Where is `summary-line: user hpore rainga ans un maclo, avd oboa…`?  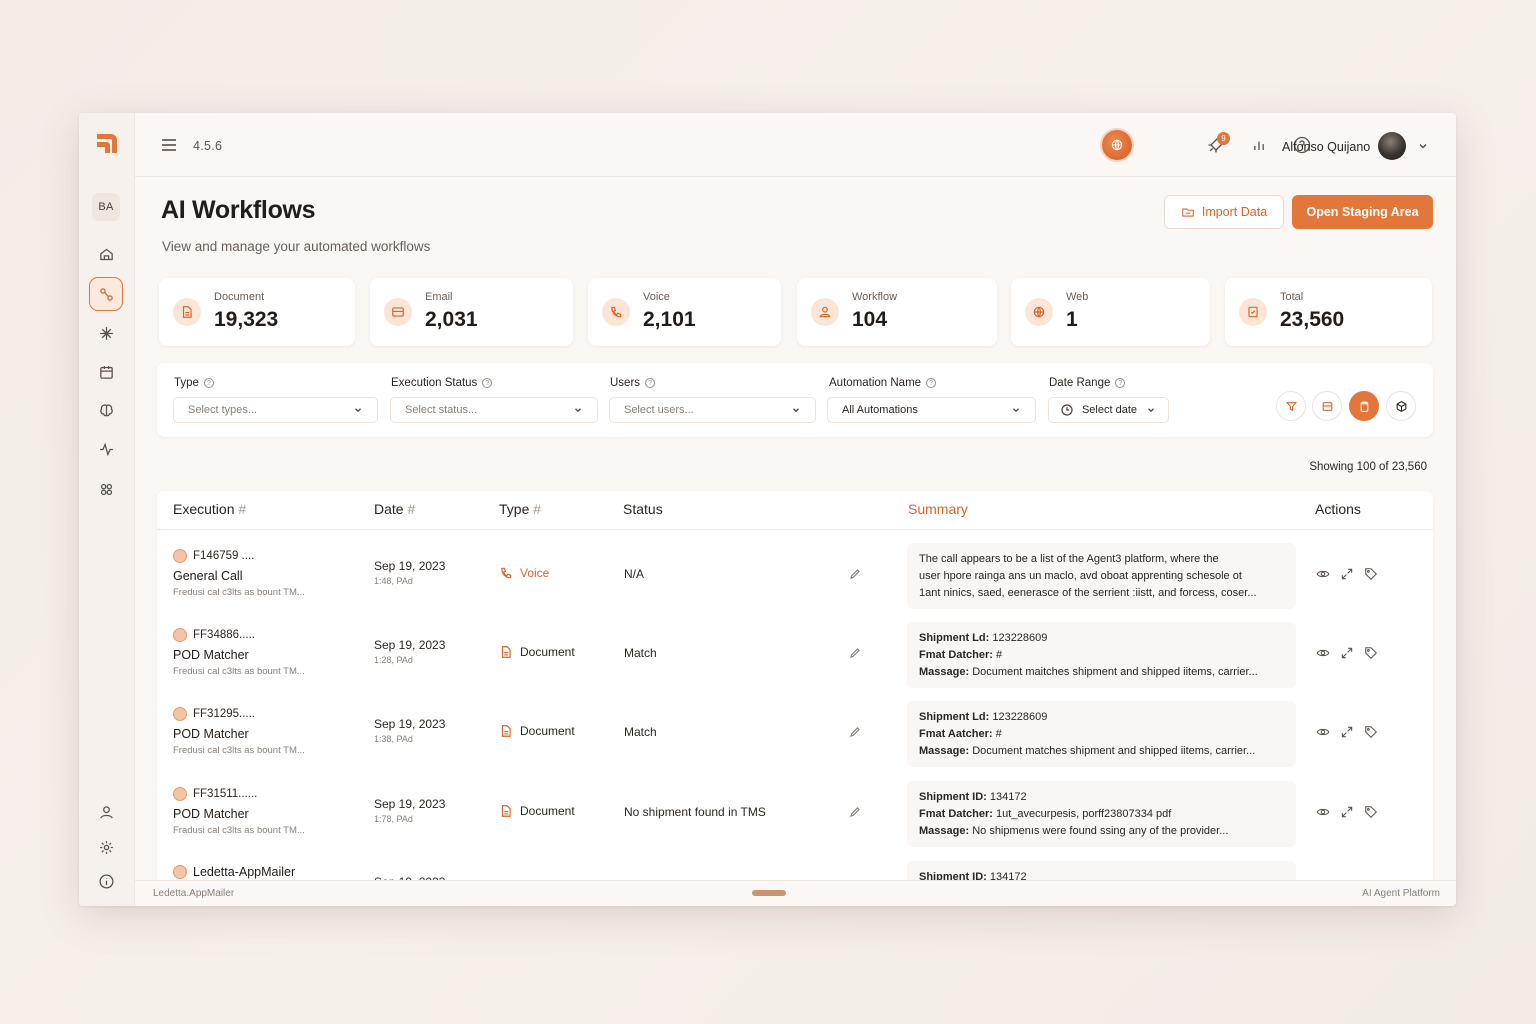 summary-line: user hpore rainga ans un maclo, avd oboa… is located at coordinates (1080, 576).